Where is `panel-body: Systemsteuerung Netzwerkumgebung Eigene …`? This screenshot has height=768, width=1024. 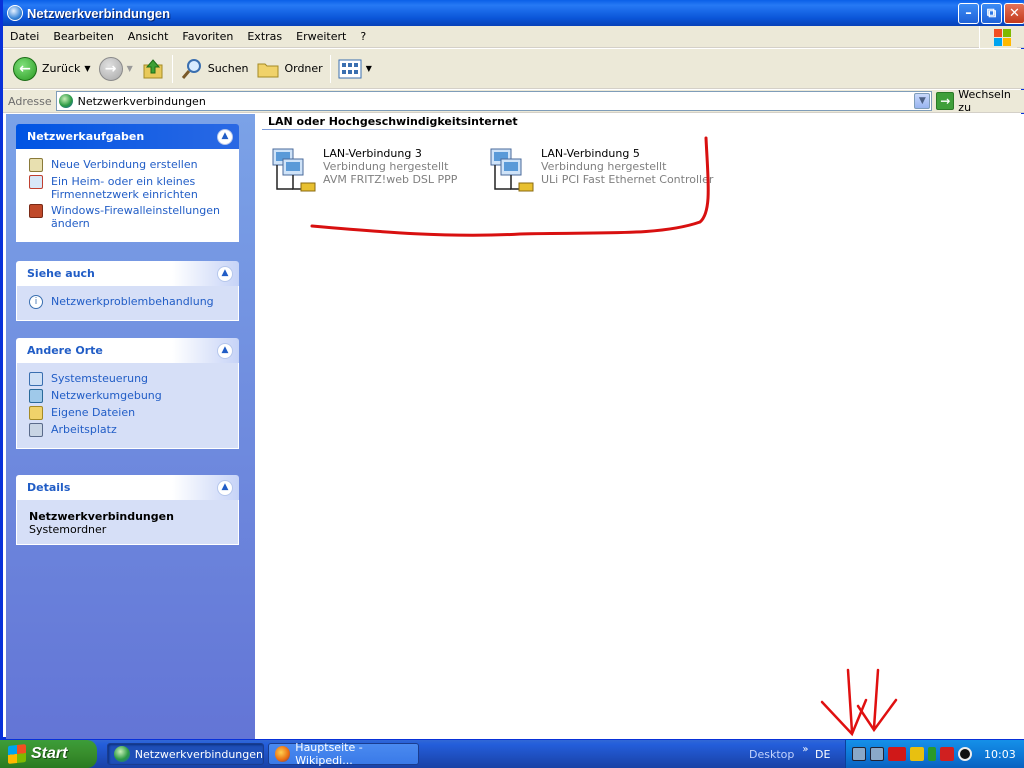
panel-body: Systemsteuerung Netzwerkumgebung Eigene … is located at coordinates (127, 406).